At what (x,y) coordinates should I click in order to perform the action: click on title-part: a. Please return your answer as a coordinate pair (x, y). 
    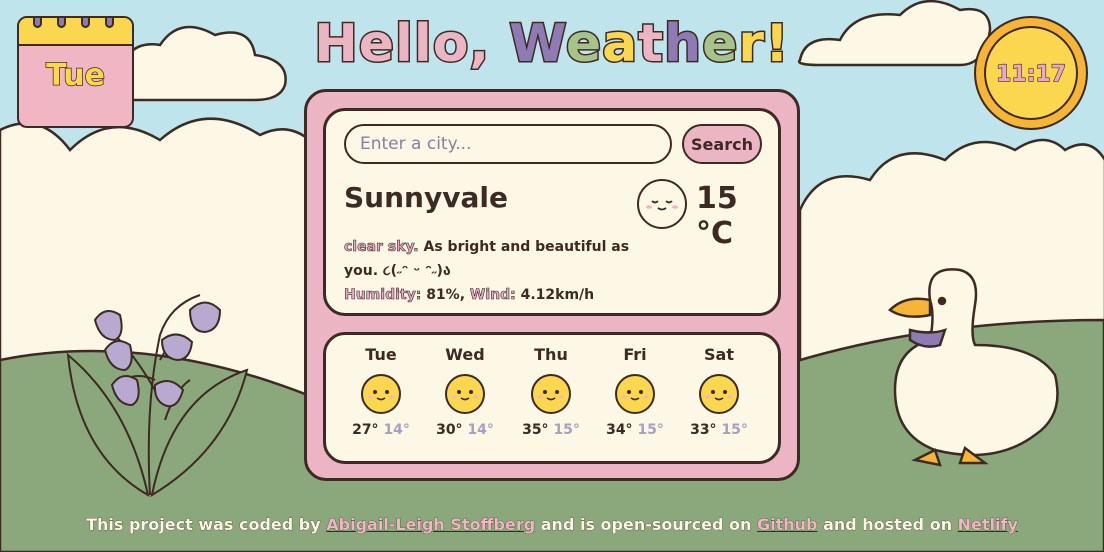
    Looking at the image, I should click on (620, 44).